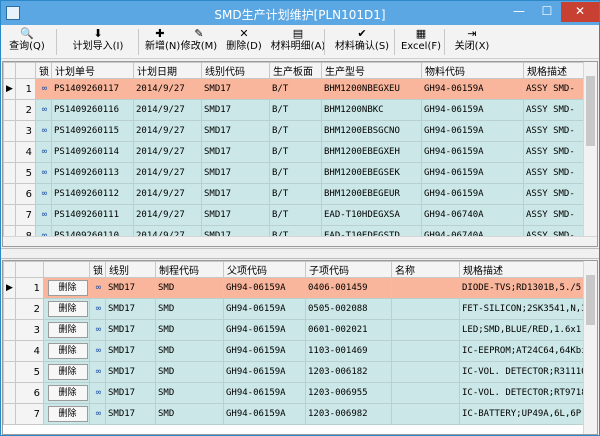 This screenshot has width=600, height=436. I want to click on column-header: 计划单号, so click(92, 70).